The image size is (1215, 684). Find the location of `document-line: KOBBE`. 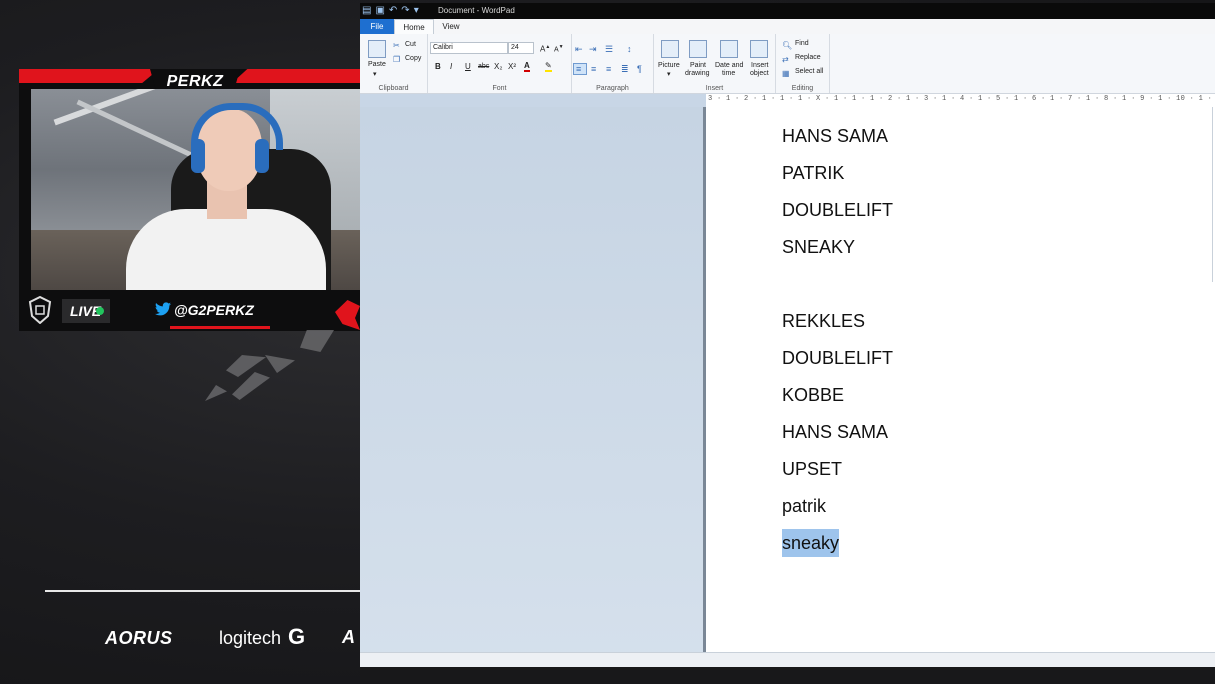

document-line: KOBBE is located at coordinates (813, 395).